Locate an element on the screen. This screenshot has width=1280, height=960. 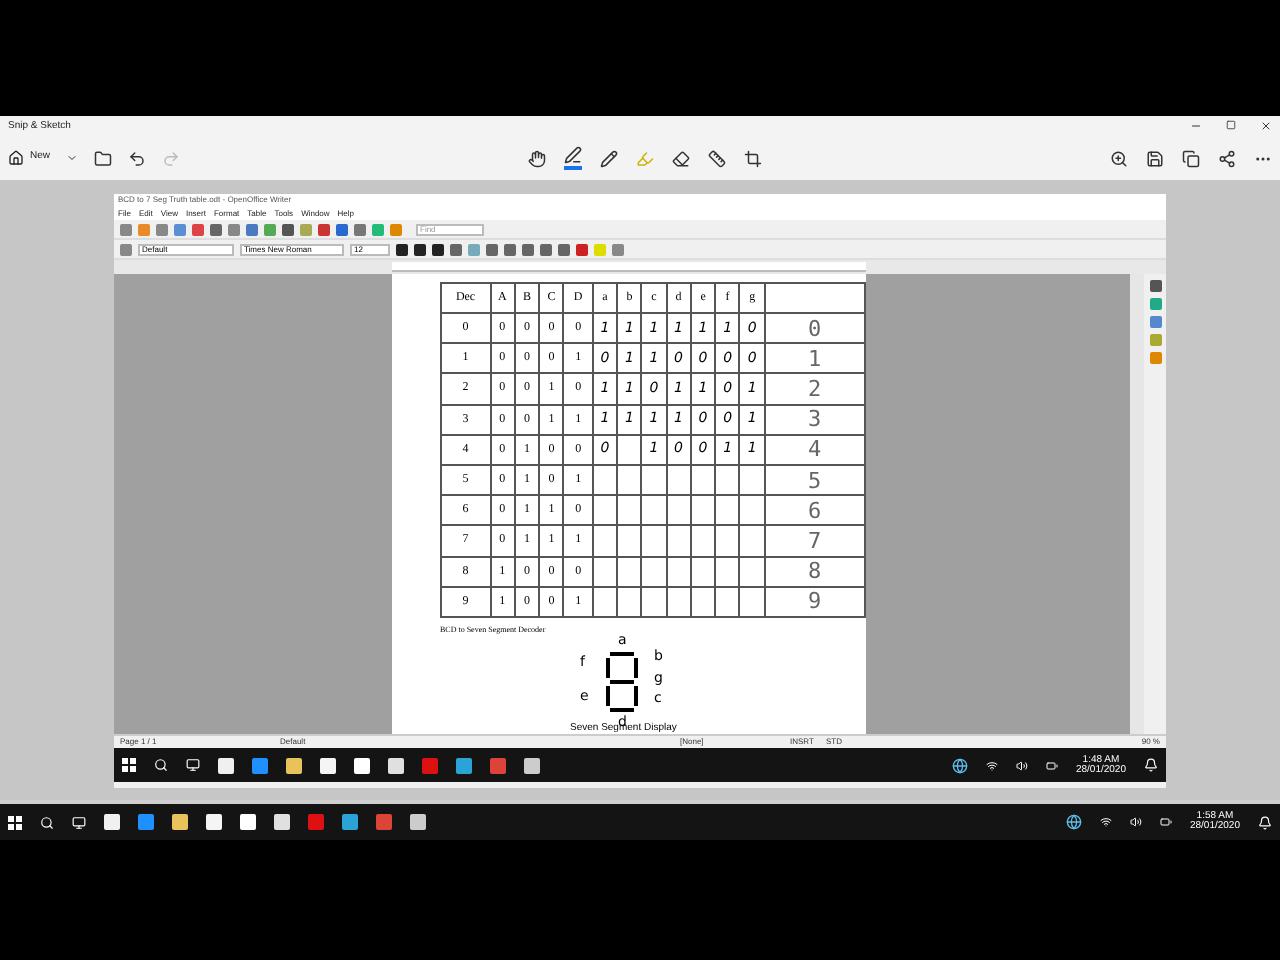
folder-icon is located at coordinates (103, 158).